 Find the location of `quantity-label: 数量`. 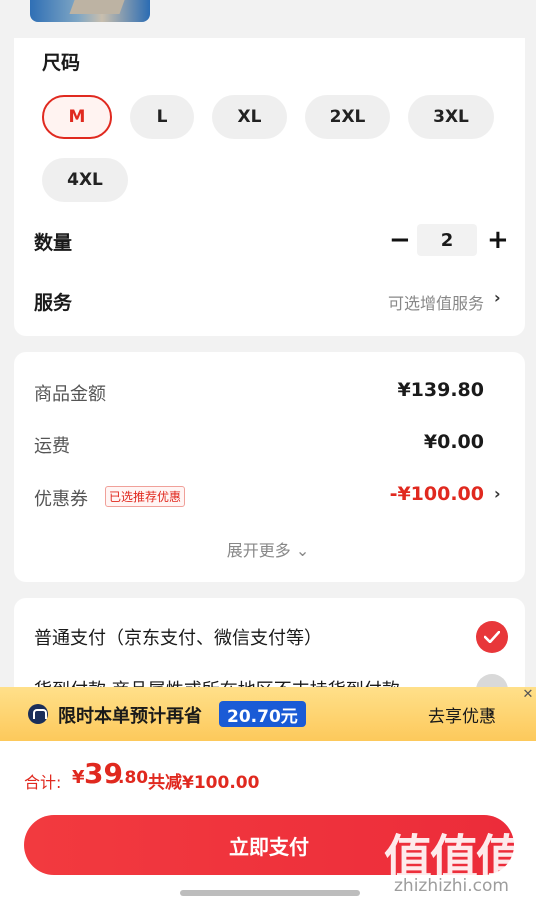

quantity-label: 数量 is located at coordinates (53, 243).